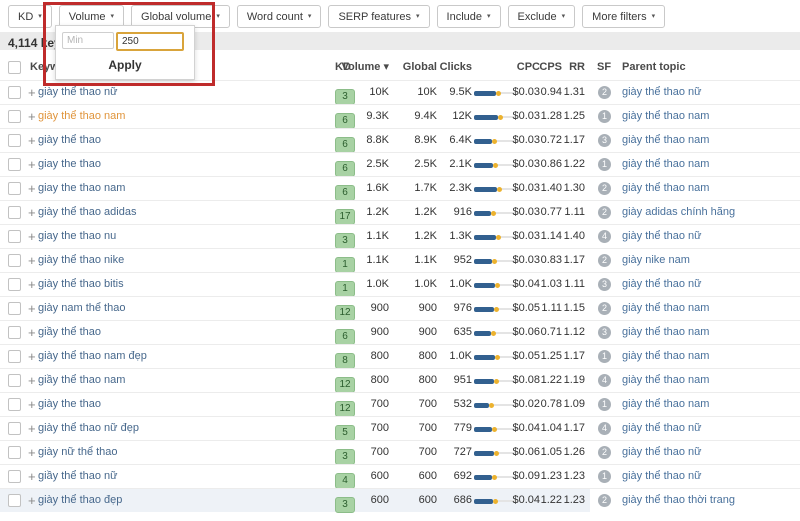  I want to click on clicks-value: 1.0K, so click(460, 356).